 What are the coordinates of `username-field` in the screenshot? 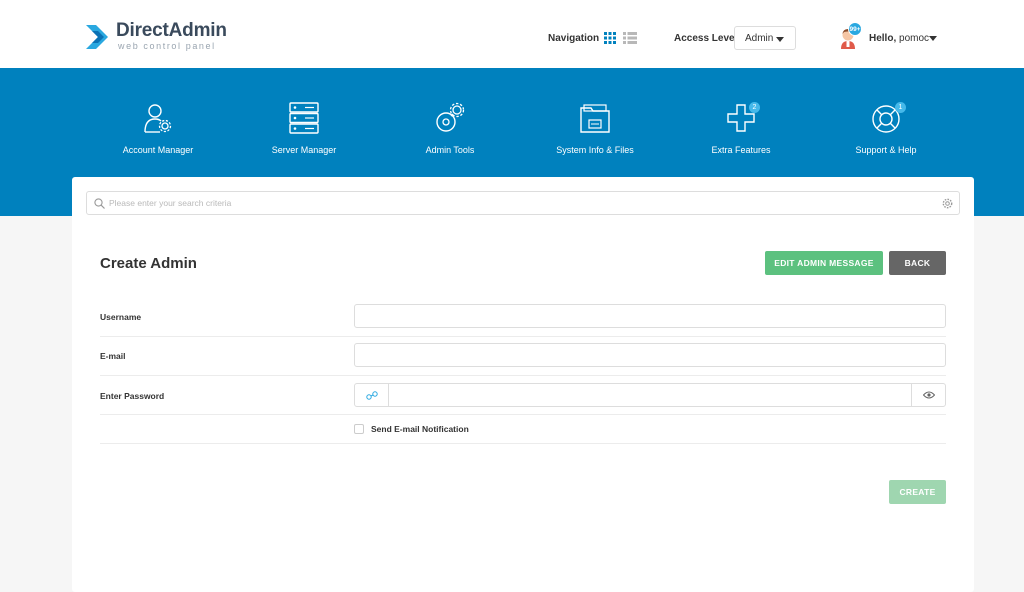 It's located at (650, 316).